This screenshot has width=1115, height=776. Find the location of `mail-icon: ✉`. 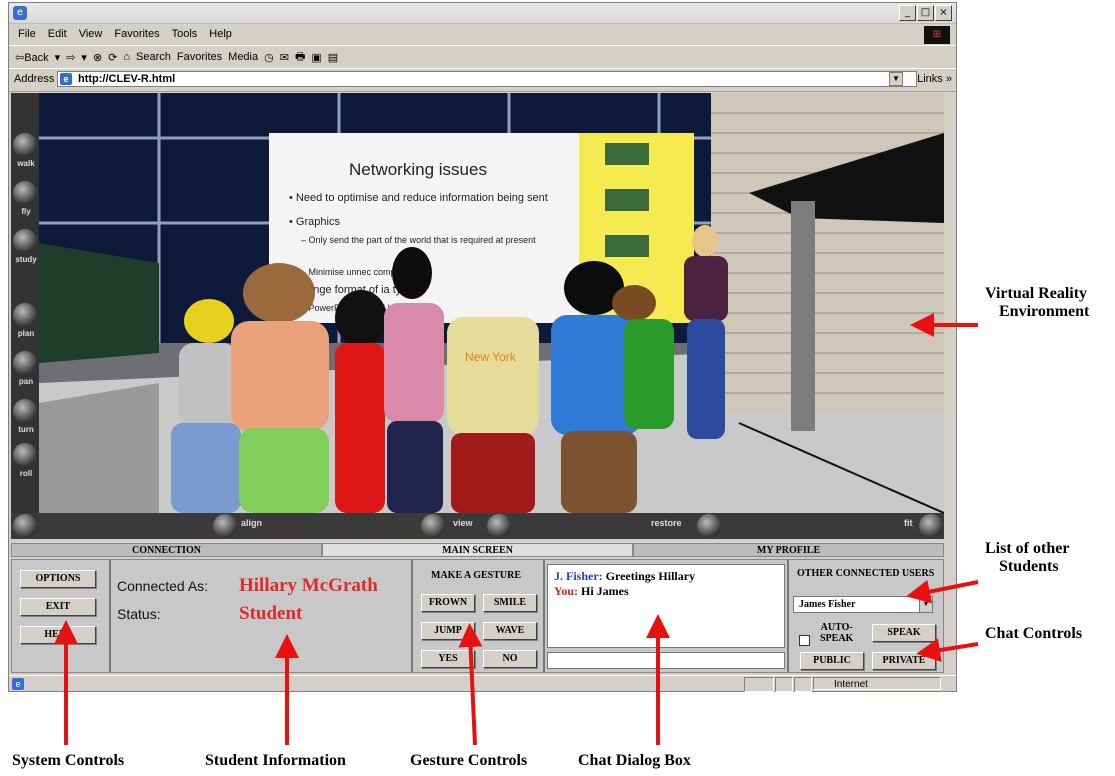

mail-icon: ✉ is located at coordinates (284, 57).